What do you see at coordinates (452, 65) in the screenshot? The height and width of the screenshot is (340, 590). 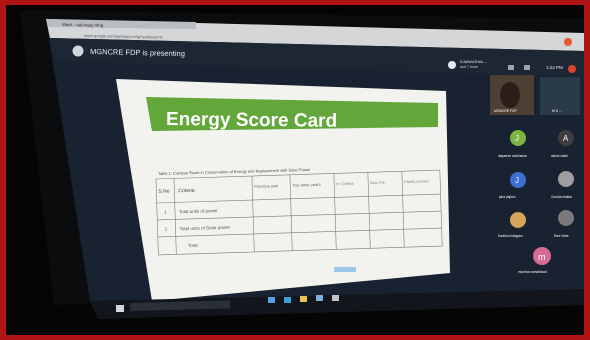 I see `presenter-badge-icon` at bounding box center [452, 65].